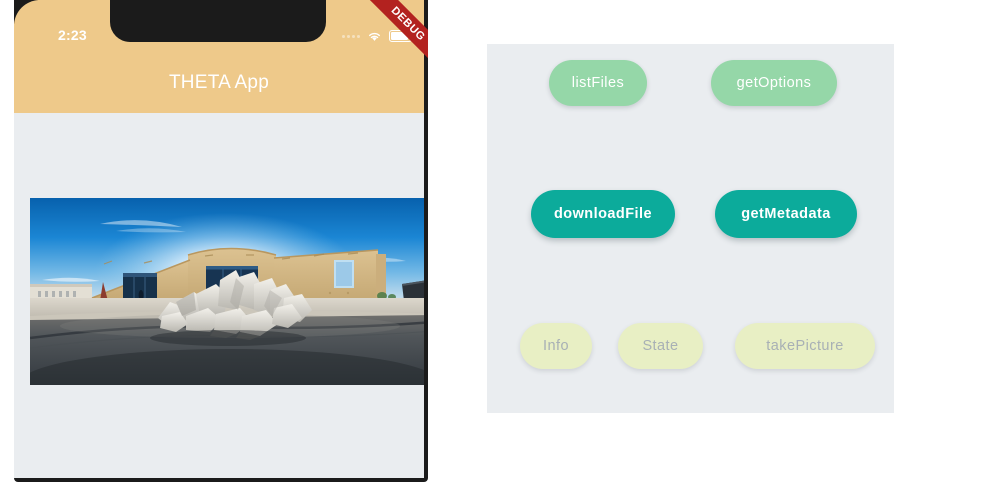  What do you see at coordinates (219, 82) in the screenshot?
I see `page-title: THETA App` at bounding box center [219, 82].